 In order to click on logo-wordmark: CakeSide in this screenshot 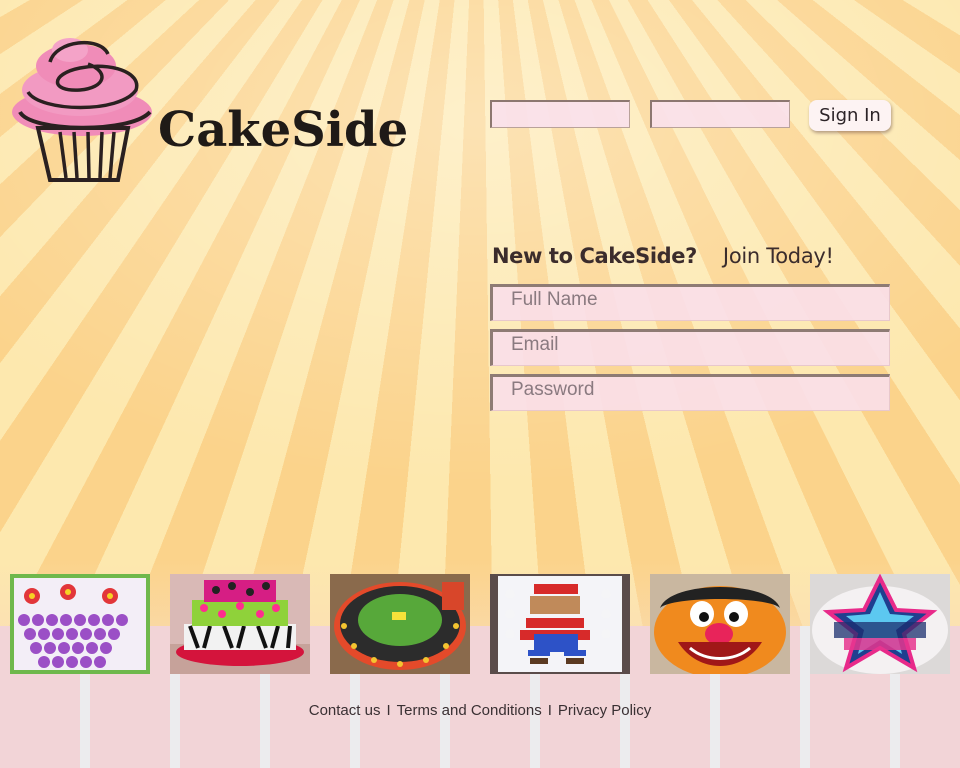, I will do `click(283, 130)`.